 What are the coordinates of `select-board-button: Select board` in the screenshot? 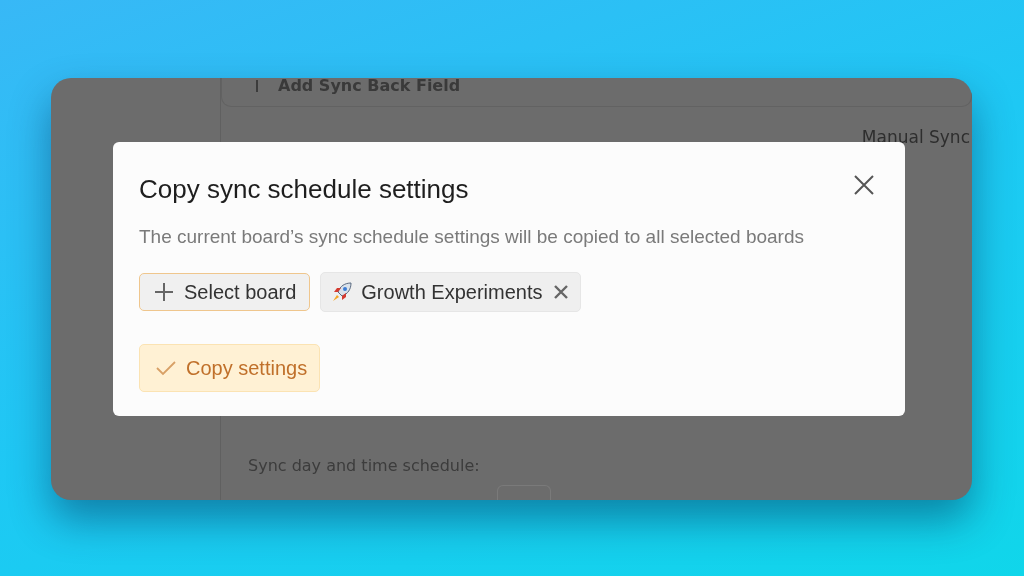 It's located at (225, 292).